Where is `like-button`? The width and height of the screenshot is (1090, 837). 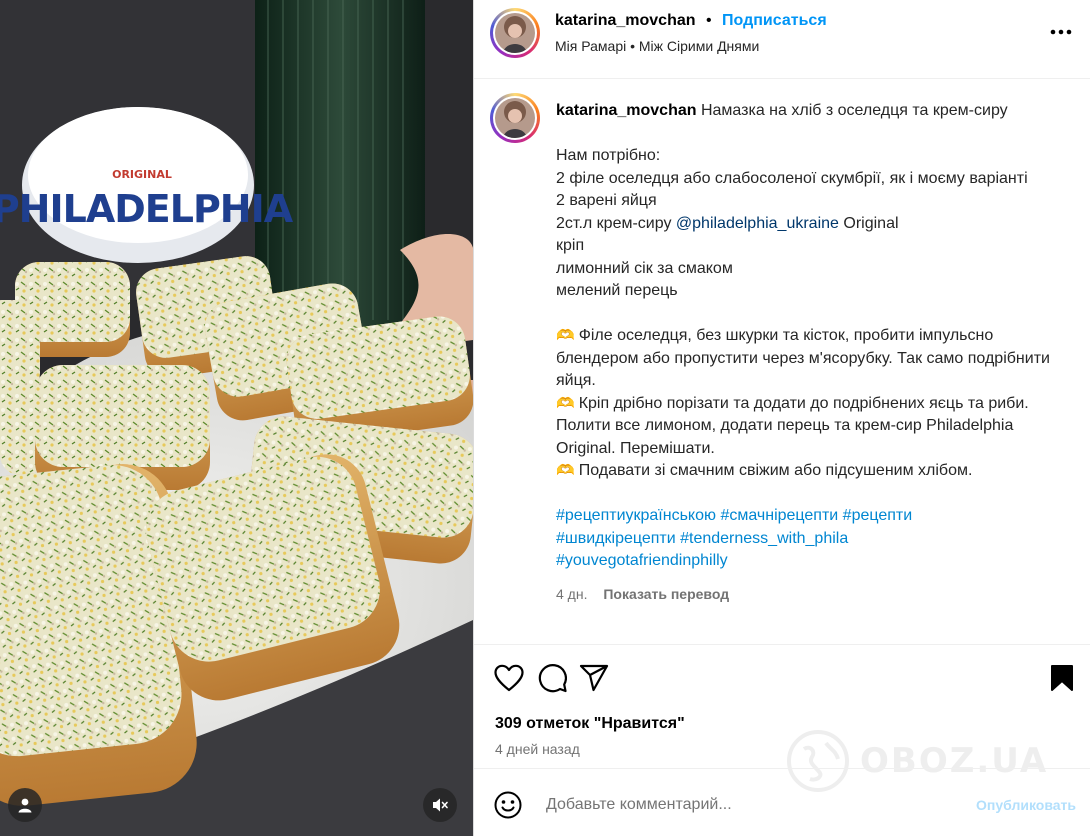
like-button is located at coordinates (509, 678).